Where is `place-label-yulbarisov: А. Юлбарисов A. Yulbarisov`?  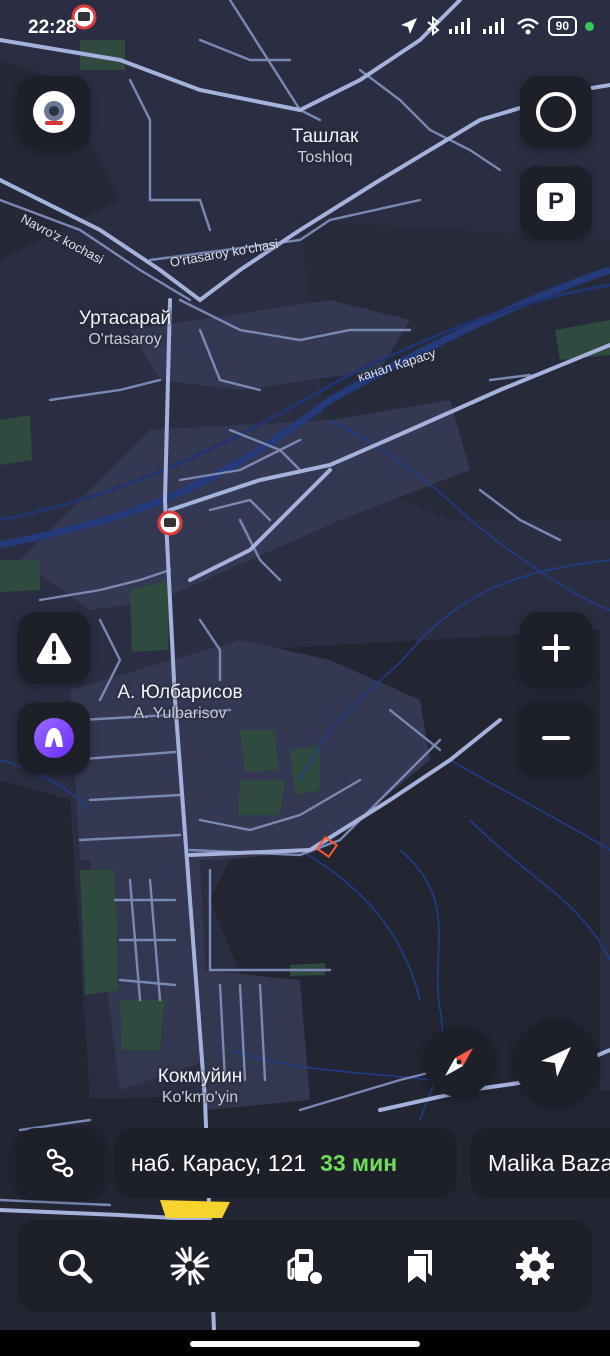
place-label-yulbarisov: А. Юлбарисов A. Yulbarisov is located at coordinates (180, 703).